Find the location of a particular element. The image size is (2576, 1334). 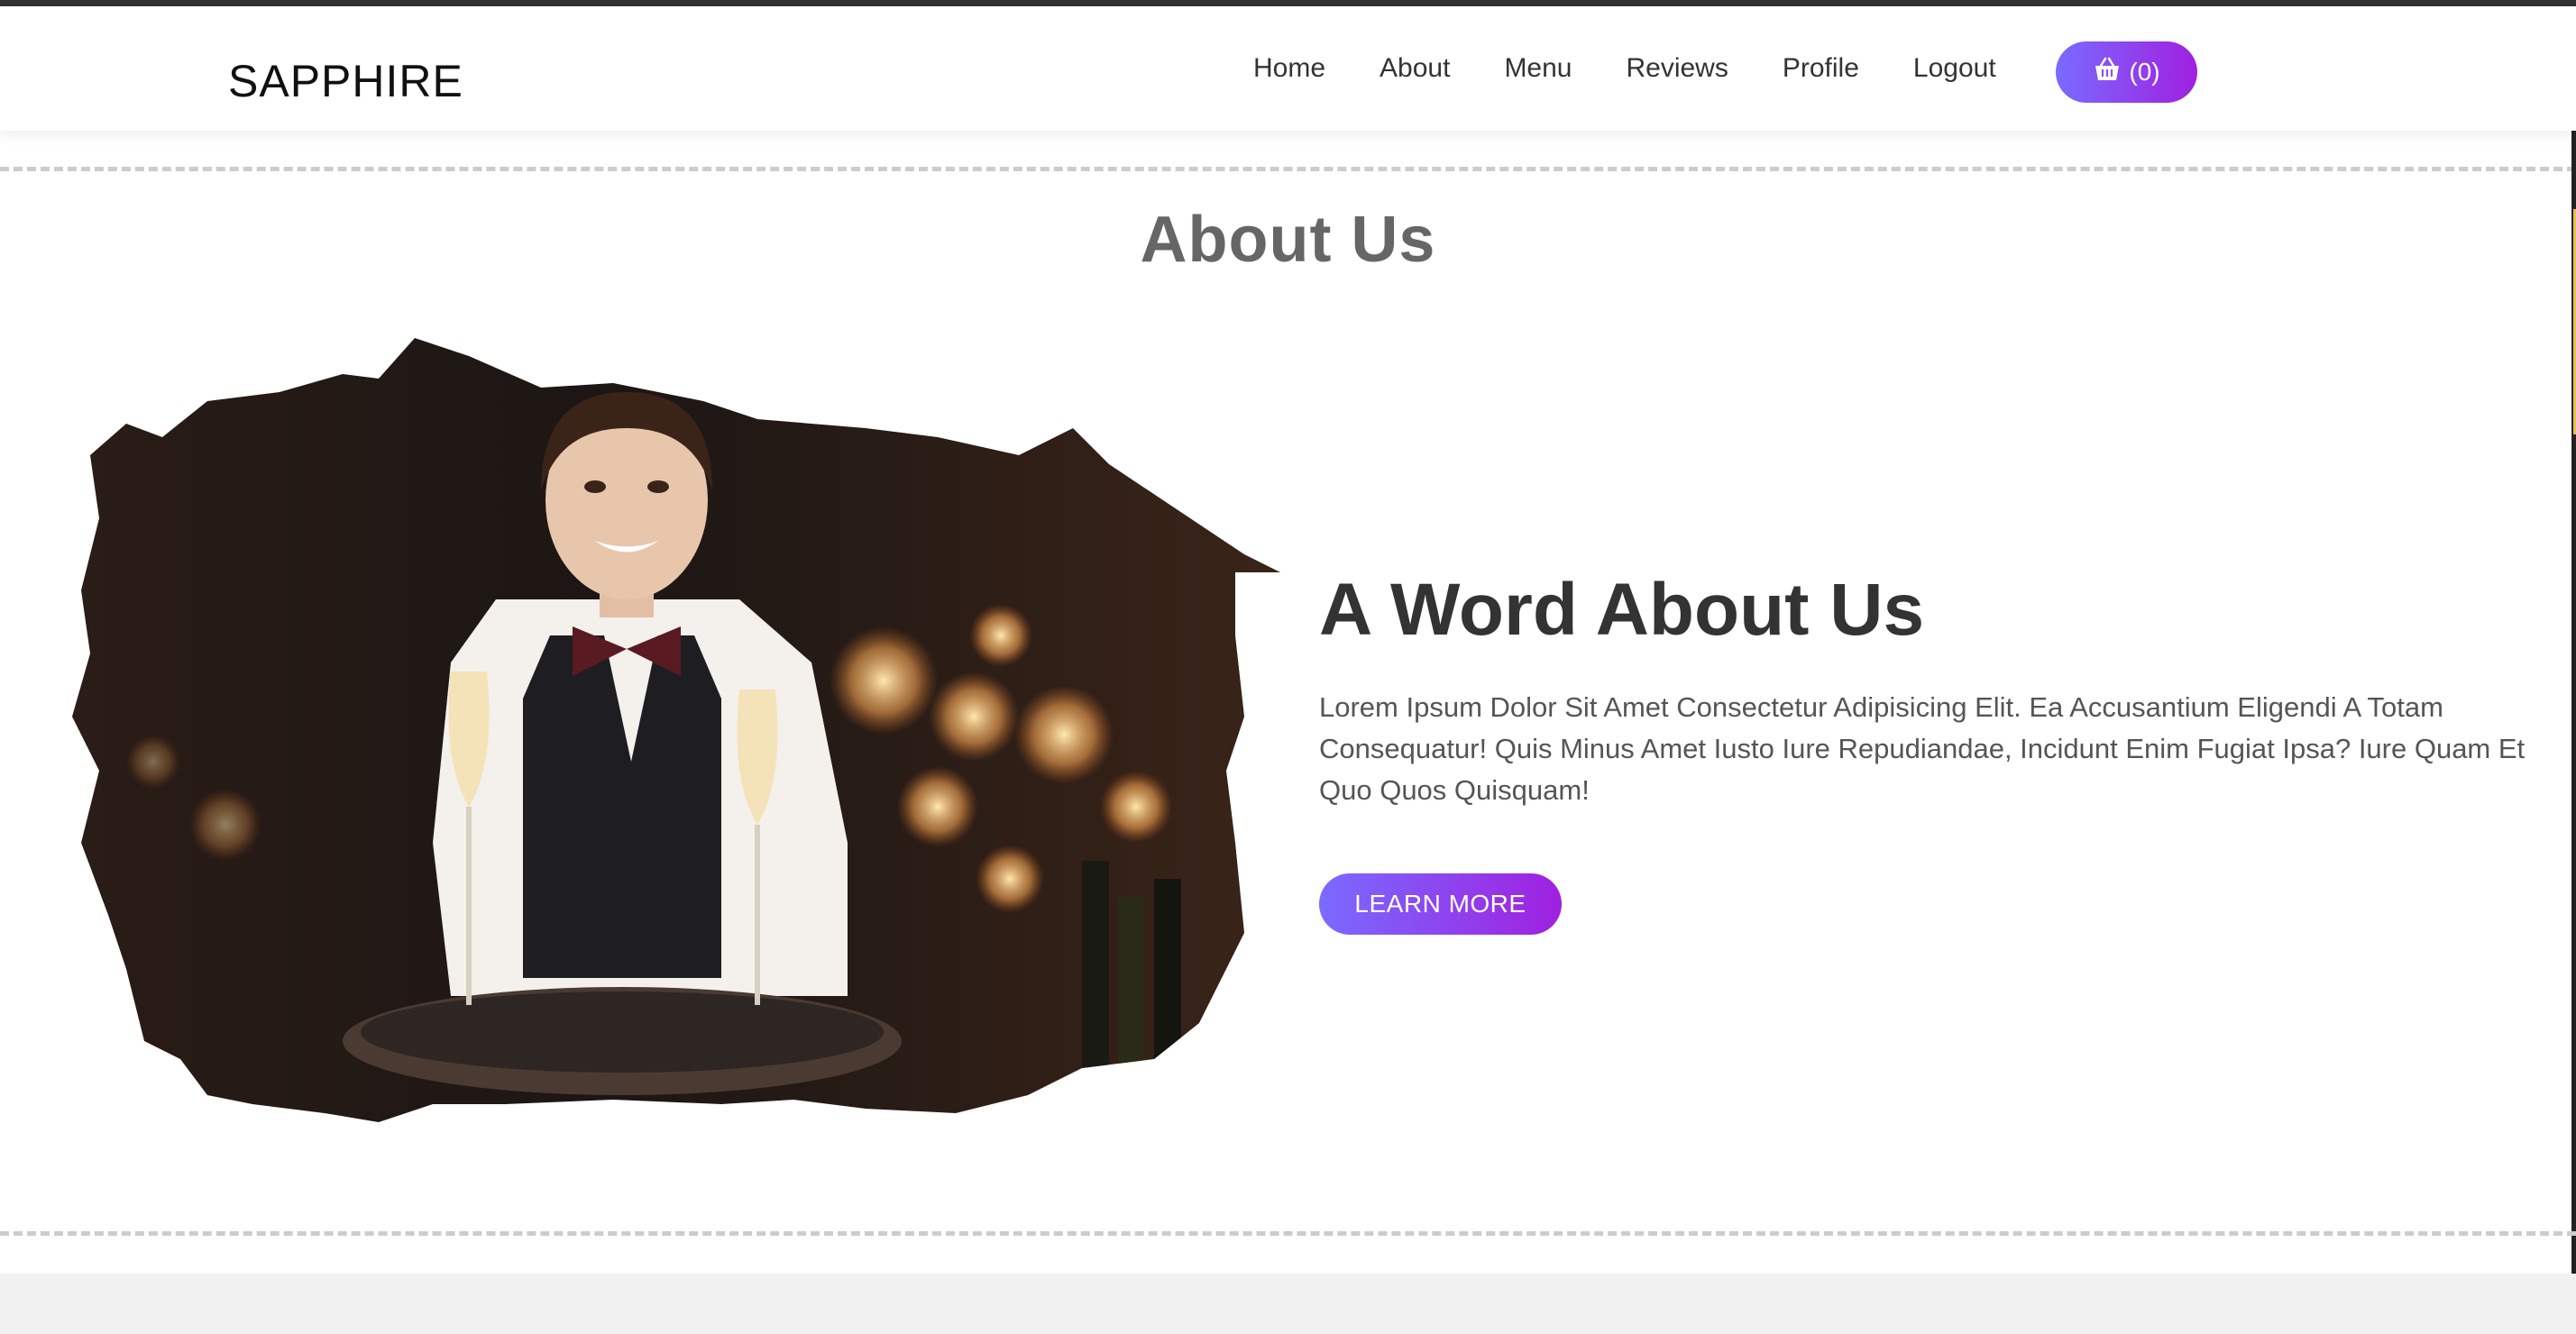

shopping-basket-icon is located at coordinates (2107, 72).